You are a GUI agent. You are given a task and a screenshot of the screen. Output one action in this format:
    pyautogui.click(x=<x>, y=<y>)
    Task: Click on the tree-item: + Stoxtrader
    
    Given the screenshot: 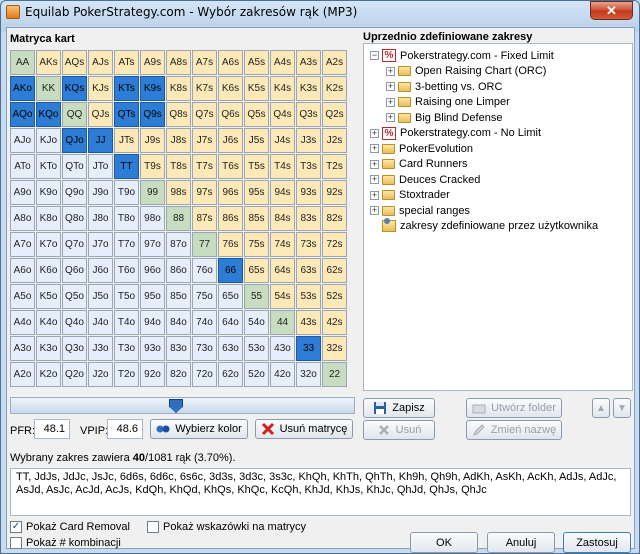 What is the action you would take?
    pyautogui.click(x=498, y=196)
    